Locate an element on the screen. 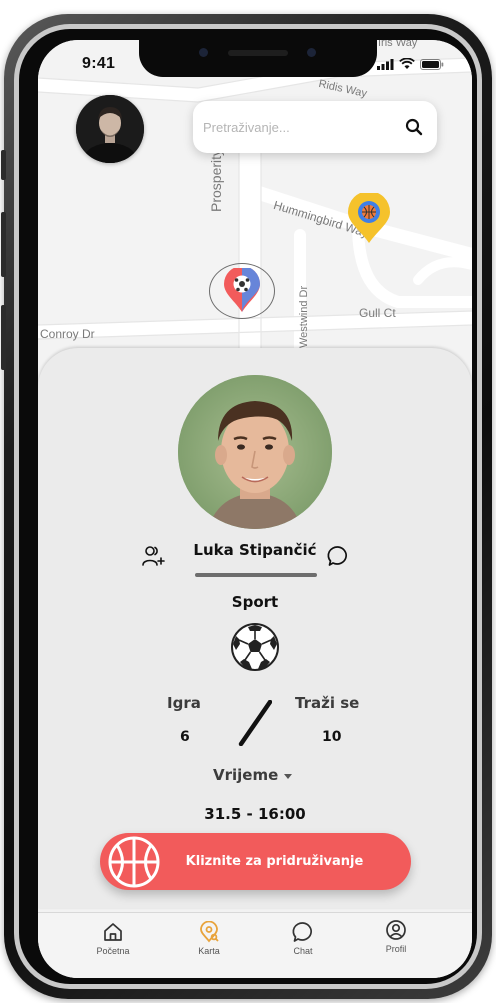 This screenshot has width=496, height=1003. map-pin-icon is located at coordinates (209, 932).